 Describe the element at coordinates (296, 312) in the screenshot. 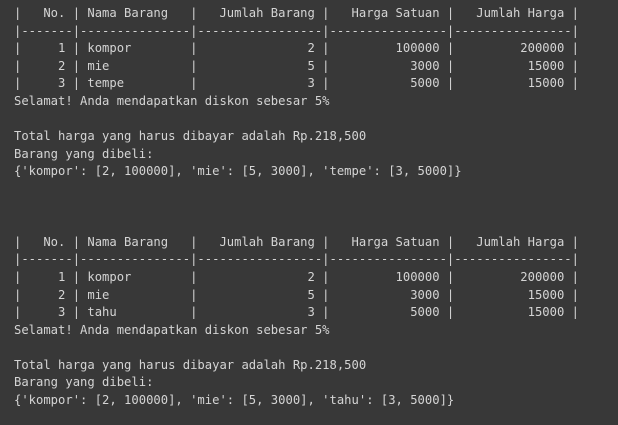

I see `table-row: | 3 | tahu | 3 | 5000 | 15000 |` at that location.